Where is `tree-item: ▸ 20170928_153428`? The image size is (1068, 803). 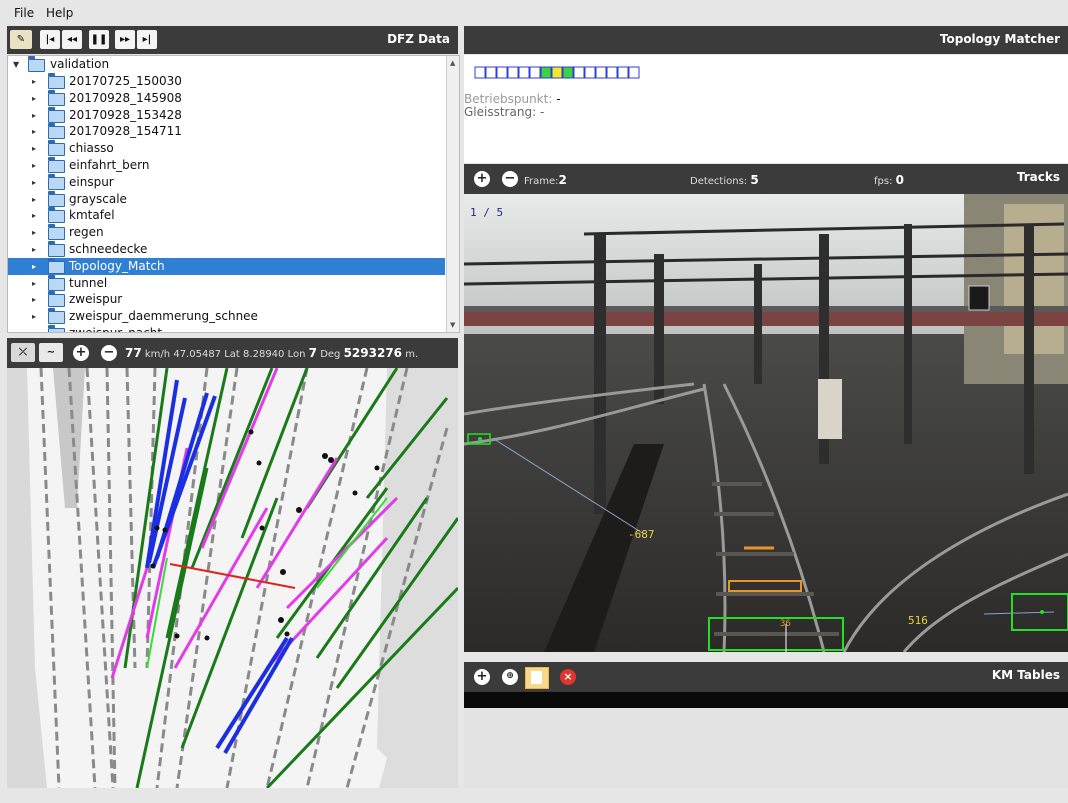
tree-item: ▸ 20170928_153428 is located at coordinates (226, 115).